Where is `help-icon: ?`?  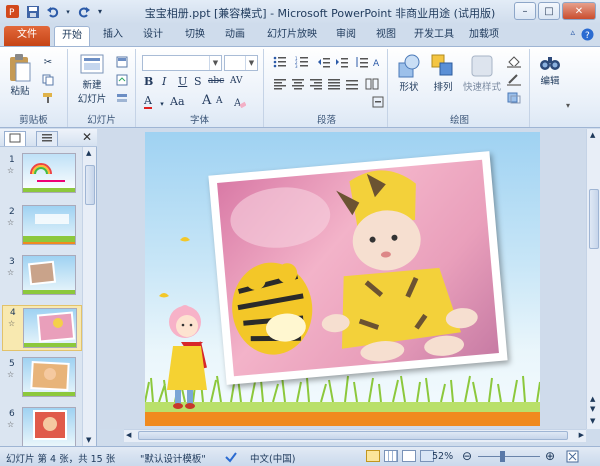
help-icon: ? is located at coordinates (587, 36).